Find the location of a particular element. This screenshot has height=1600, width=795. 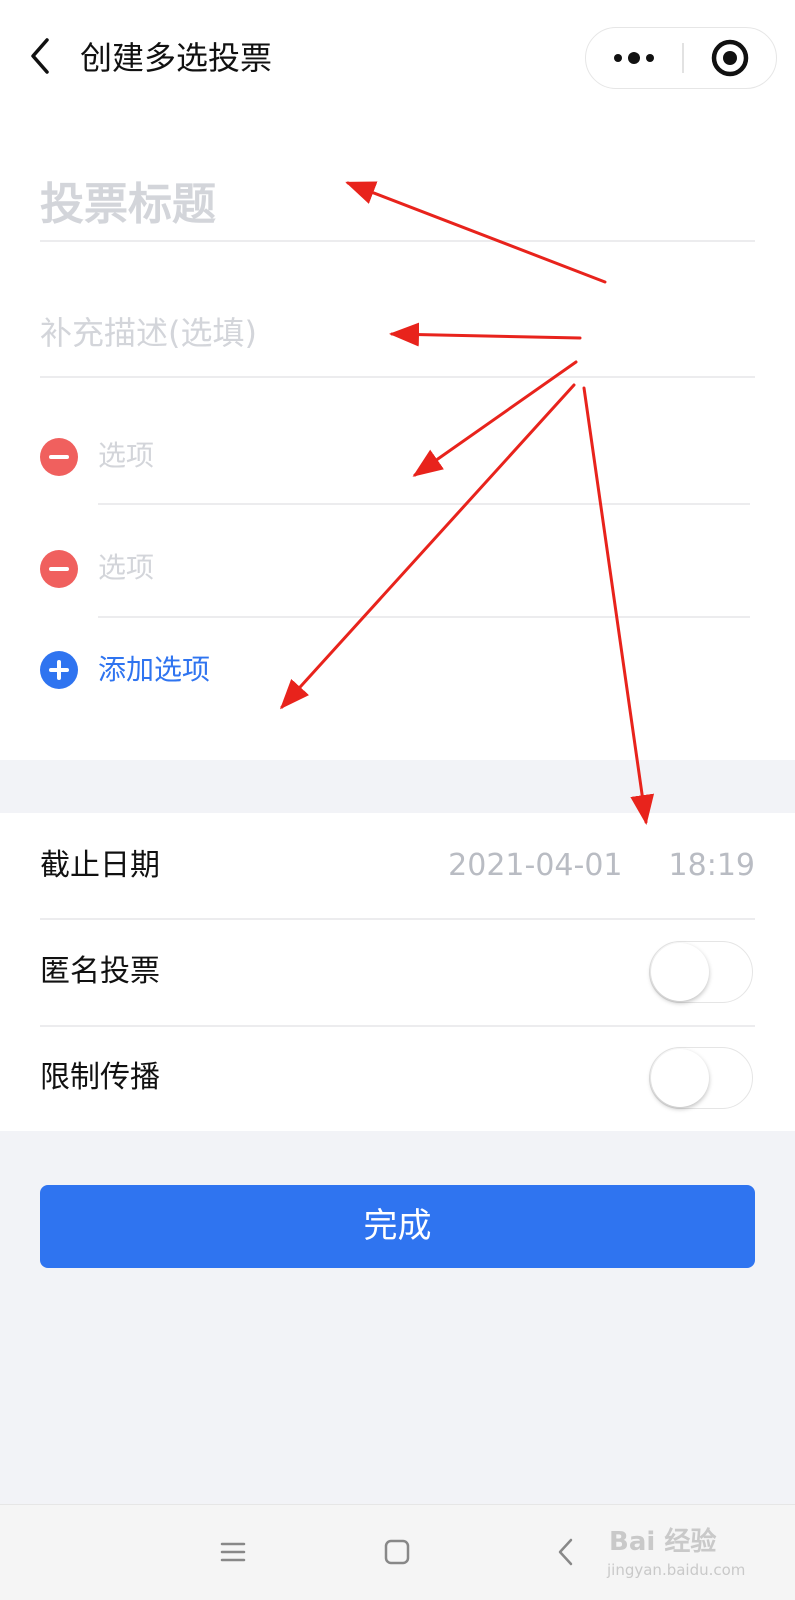

page-title: 创建多选投票 is located at coordinates (176, 58).